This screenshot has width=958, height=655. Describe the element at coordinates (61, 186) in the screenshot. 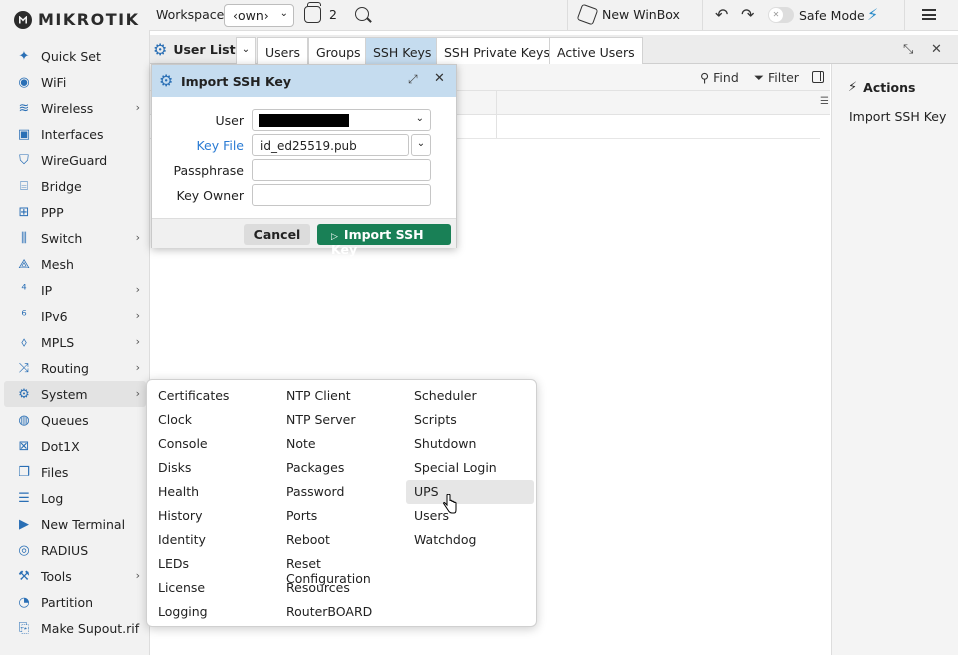

I see `sidebar-item-label: Bridge` at that location.